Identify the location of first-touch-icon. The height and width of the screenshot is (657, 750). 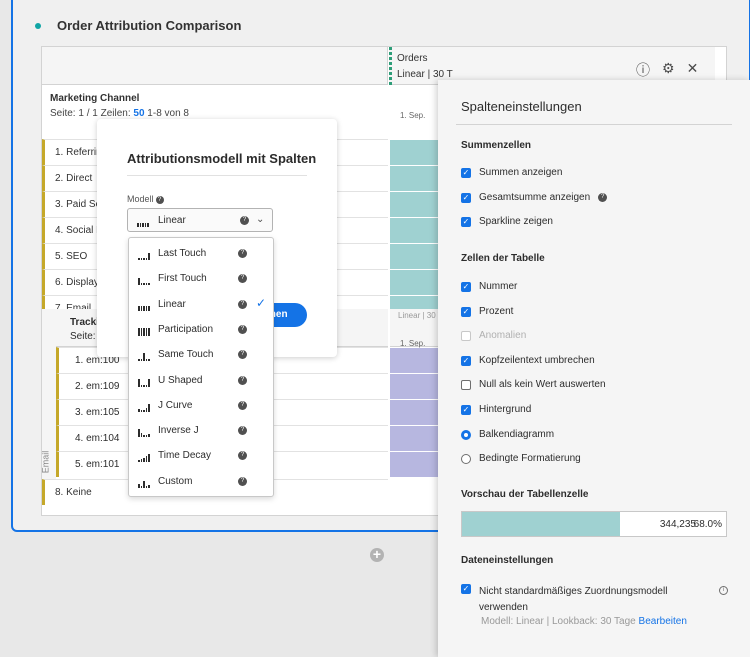
(144, 280).